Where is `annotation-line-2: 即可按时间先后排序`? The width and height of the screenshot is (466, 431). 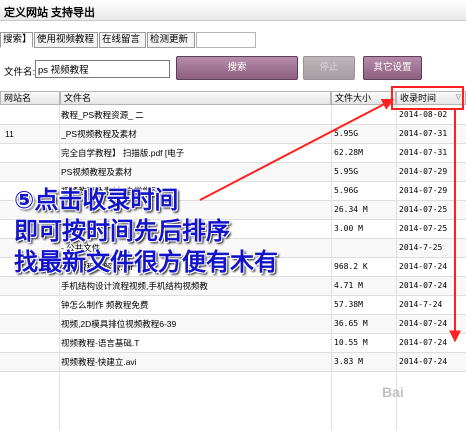 annotation-line-2: 即可按时间先后排序 is located at coordinates (122, 231).